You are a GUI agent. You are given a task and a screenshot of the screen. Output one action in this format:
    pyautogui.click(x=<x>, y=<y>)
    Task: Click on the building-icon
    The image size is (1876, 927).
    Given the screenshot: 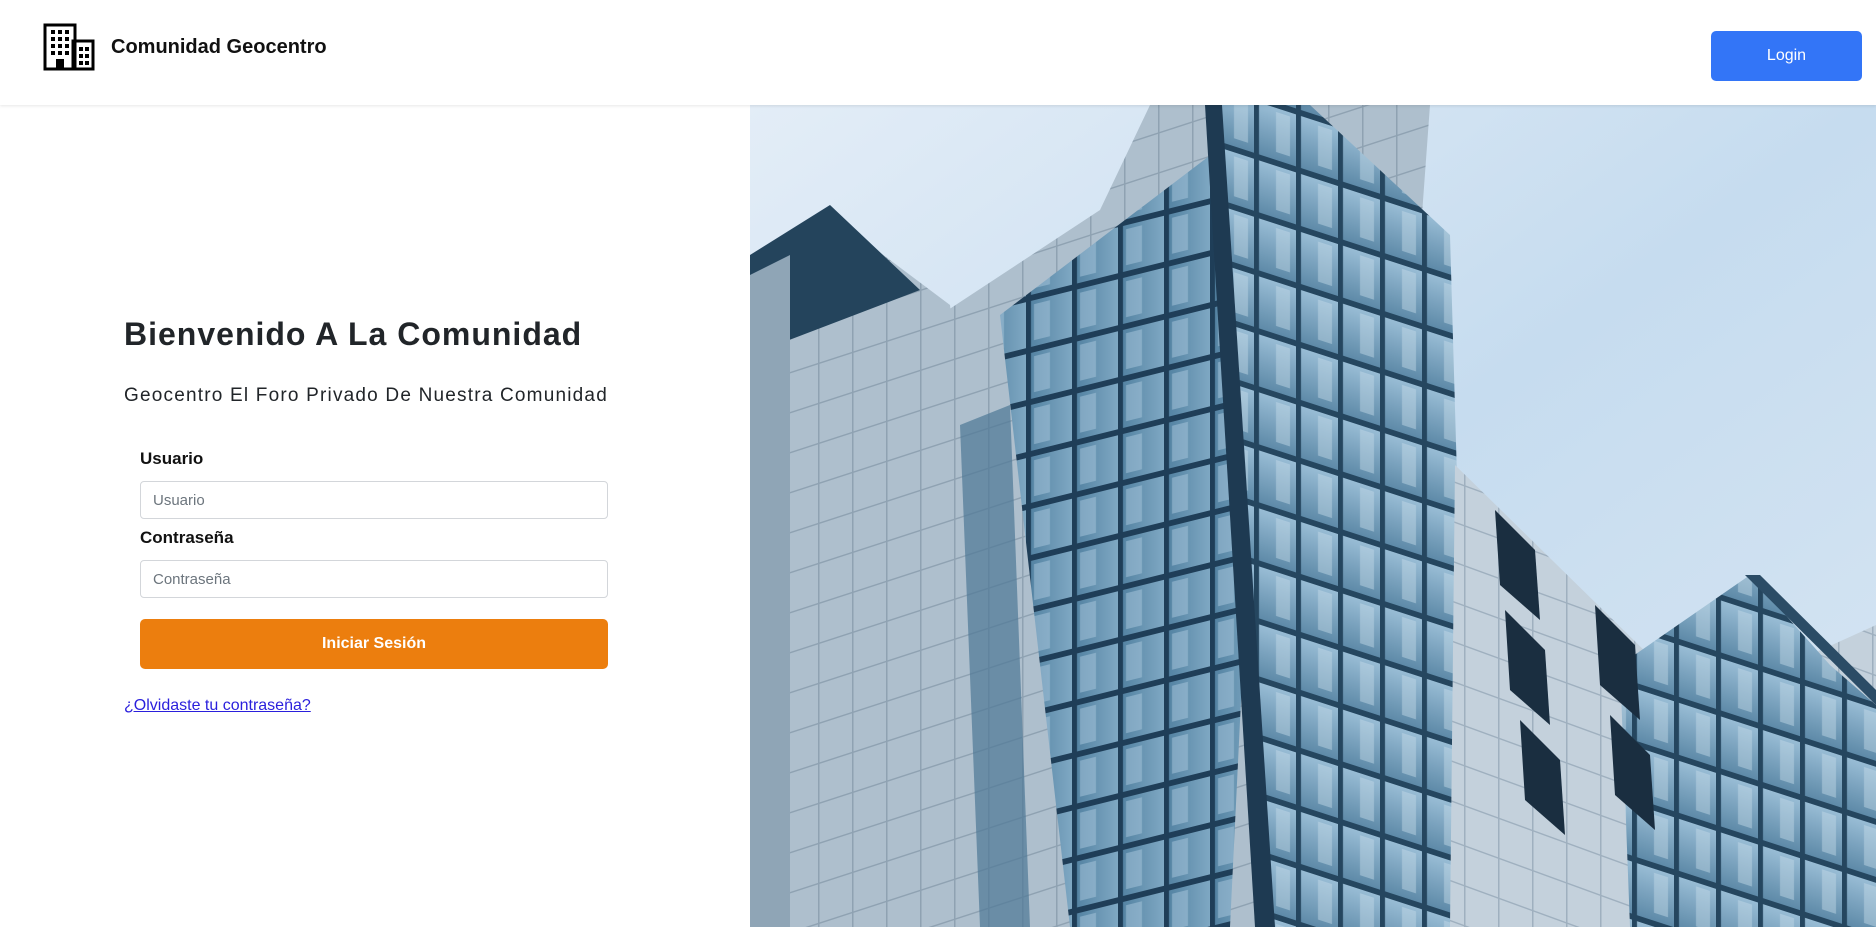 What is the action you would take?
    pyautogui.click(x=69, y=47)
    